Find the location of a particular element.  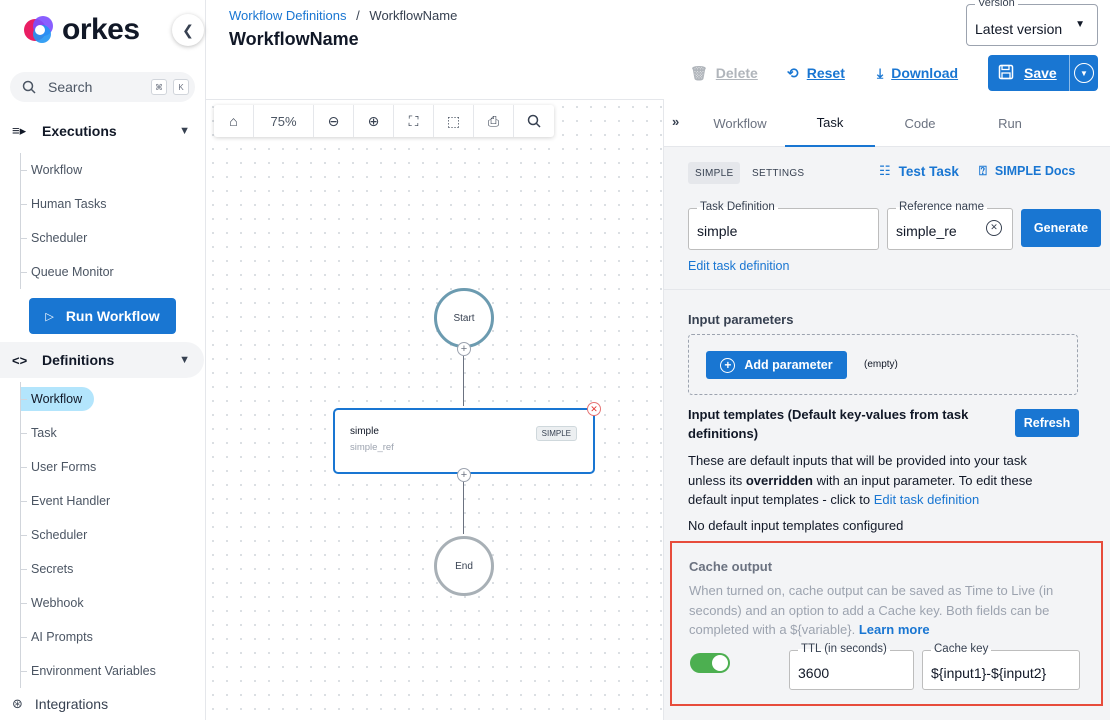

input-parameters-label: Input parameters is located at coordinates (741, 319).